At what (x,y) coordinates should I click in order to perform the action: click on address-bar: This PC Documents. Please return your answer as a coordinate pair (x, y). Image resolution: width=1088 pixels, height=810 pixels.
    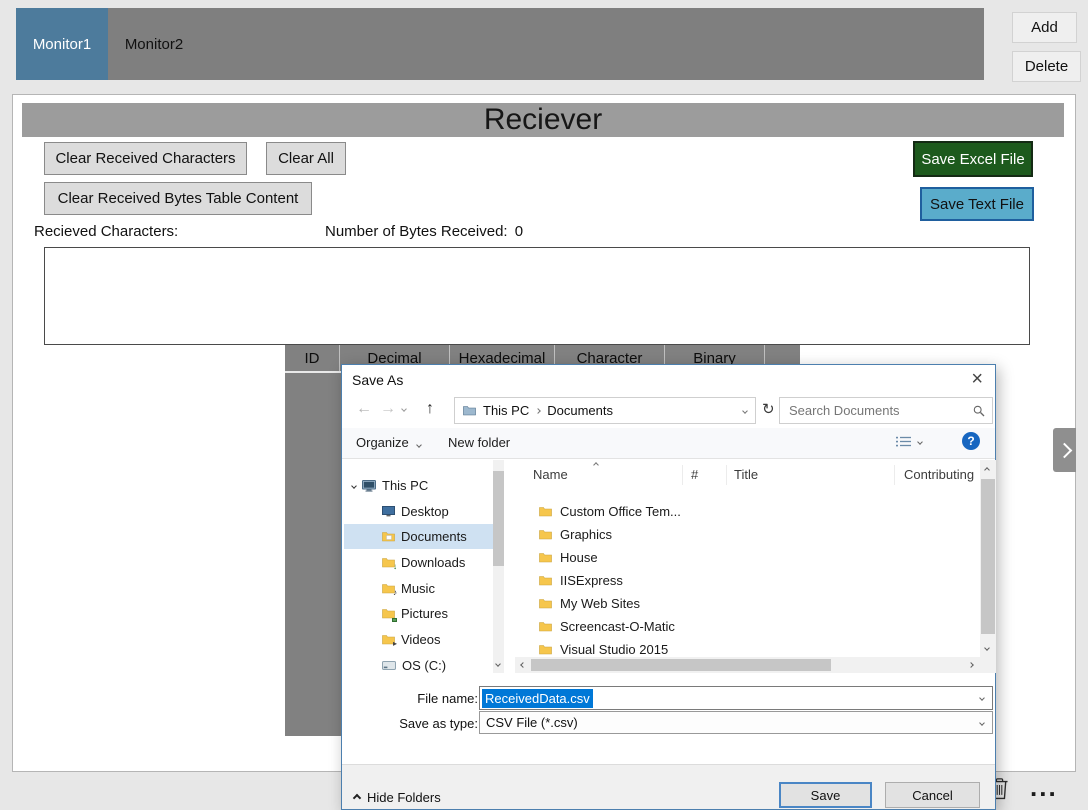
    Looking at the image, I should click on (605, 410).